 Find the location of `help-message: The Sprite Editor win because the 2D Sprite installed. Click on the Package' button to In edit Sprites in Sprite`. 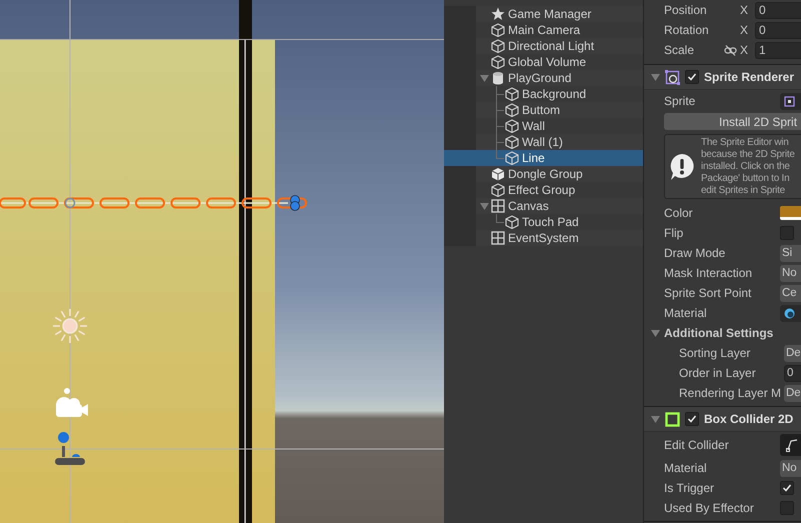

help-message: The Sprite Editor win because the 2D Sprite installed. Click on the Package' button to In edit Sprites in Sprite is located at coordinates (748, 166).